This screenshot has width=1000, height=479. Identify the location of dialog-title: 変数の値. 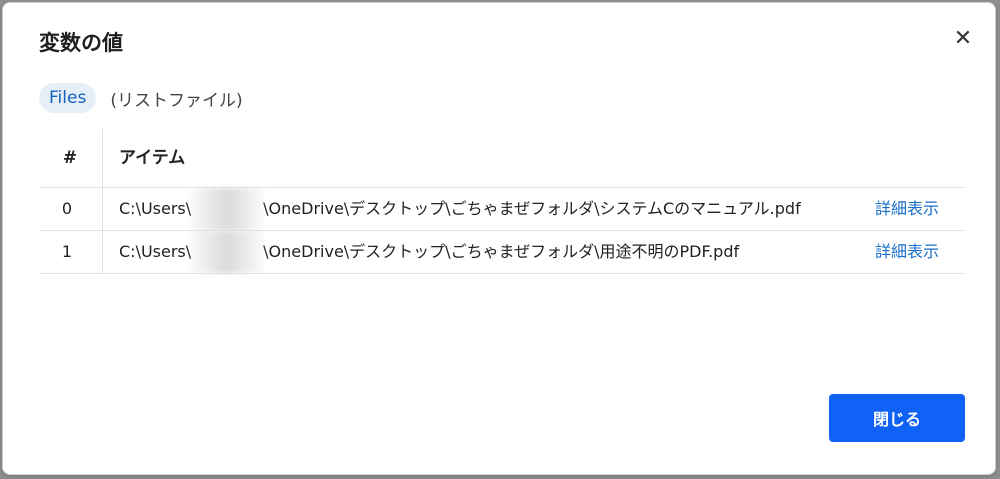
(81, 43).